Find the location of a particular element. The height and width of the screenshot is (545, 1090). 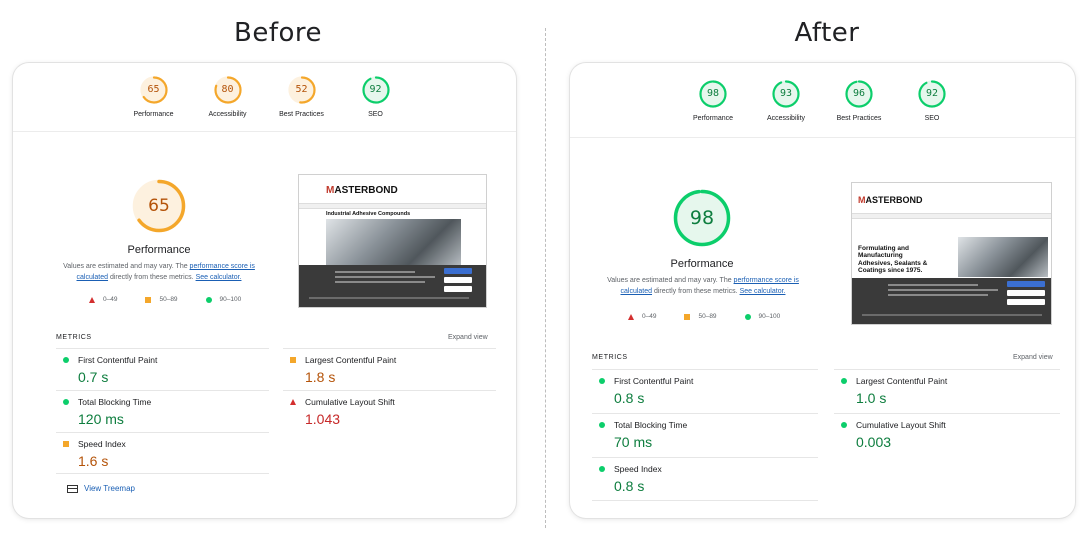

category-gauge-accessibility: 93 Accessibility is located at coordinates (786, 114).